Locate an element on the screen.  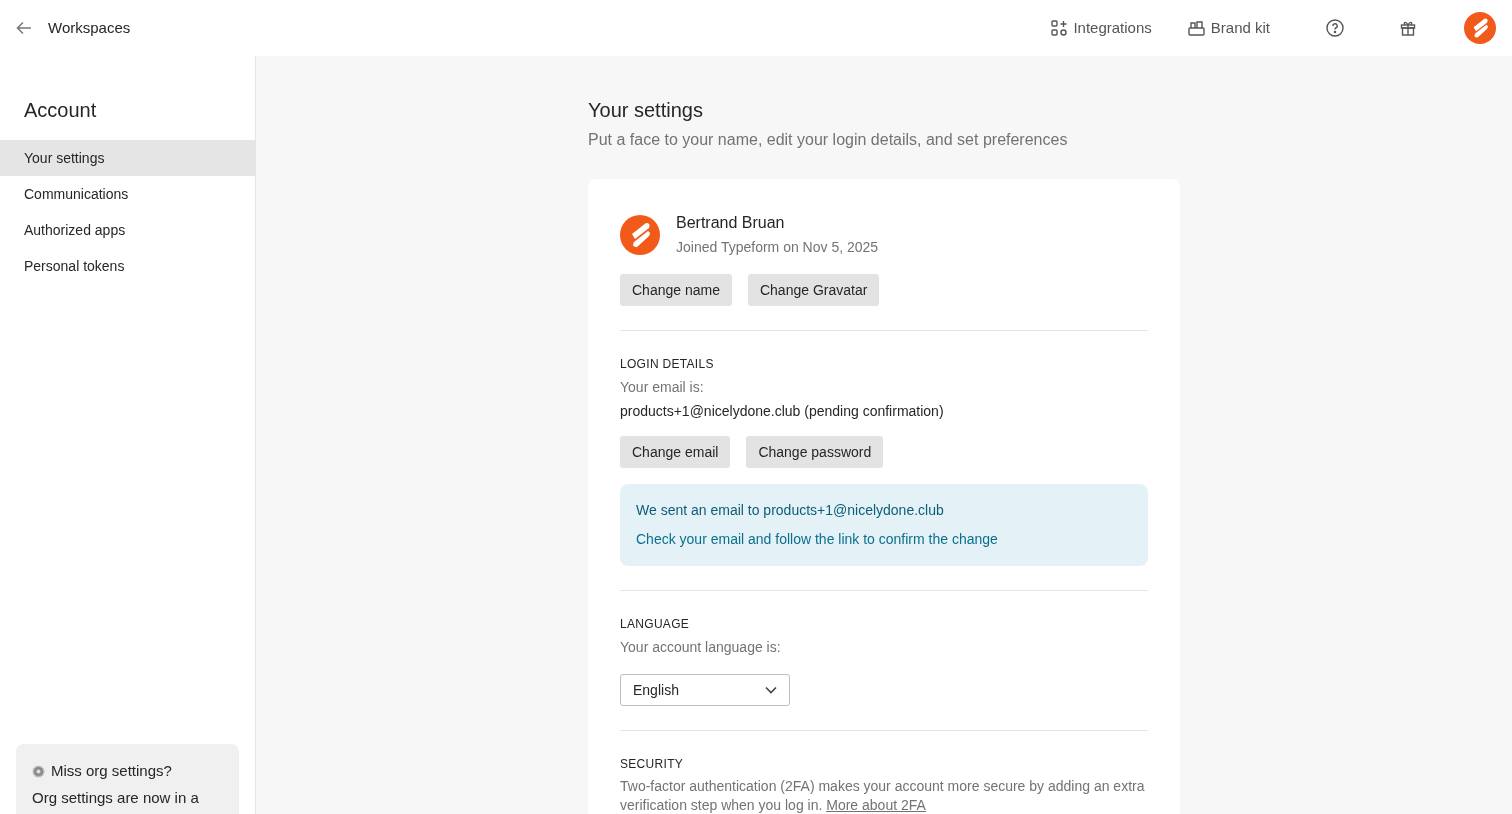
profile-avatar is located at coordinates (1480, 28).